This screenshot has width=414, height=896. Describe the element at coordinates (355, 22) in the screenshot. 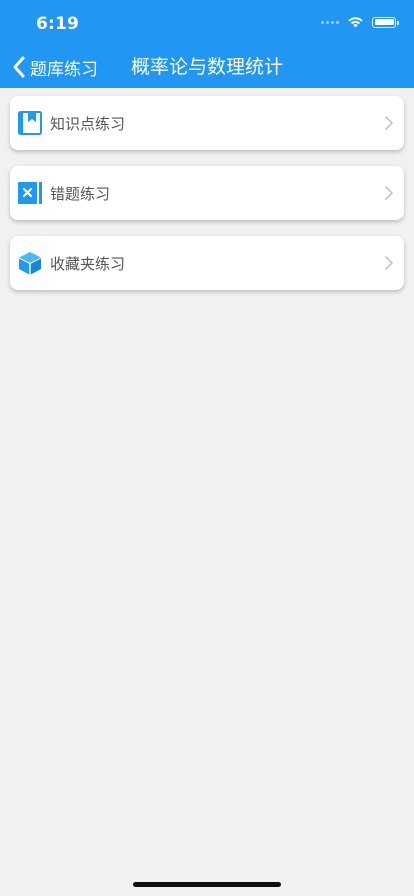

I see `wifi-icon` at that location.